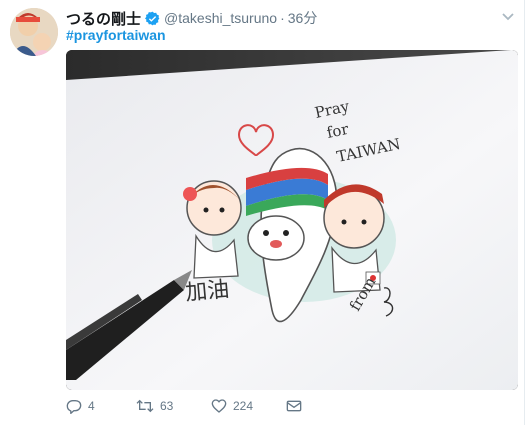 The width and height of the screenshot is (525, 425). Describe the element at coordinates (103, 18) in the screenshot. I see `display-name: つるの剛士` at that location.